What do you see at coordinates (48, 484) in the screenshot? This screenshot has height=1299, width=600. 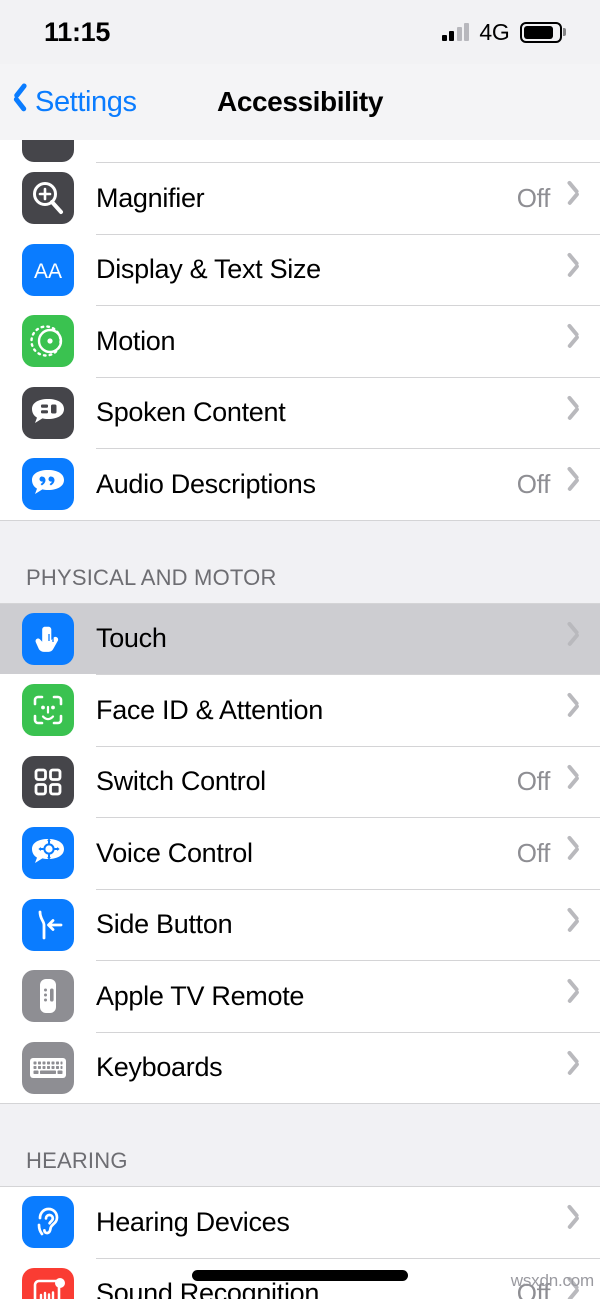 I see `audio-descriptions-icon` at bounding box center [48, 484].